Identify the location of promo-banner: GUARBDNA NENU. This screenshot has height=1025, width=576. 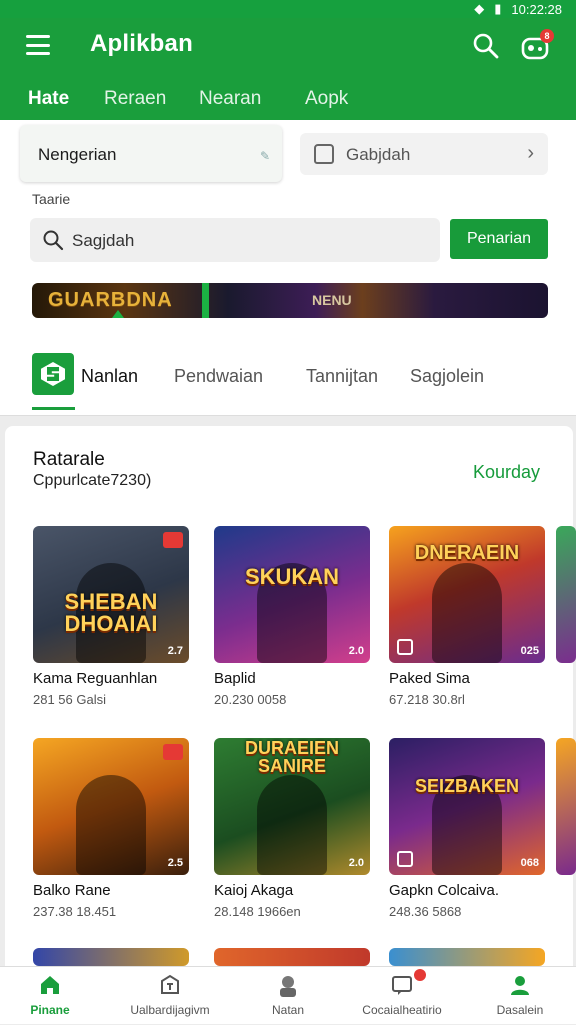
(290, 300).